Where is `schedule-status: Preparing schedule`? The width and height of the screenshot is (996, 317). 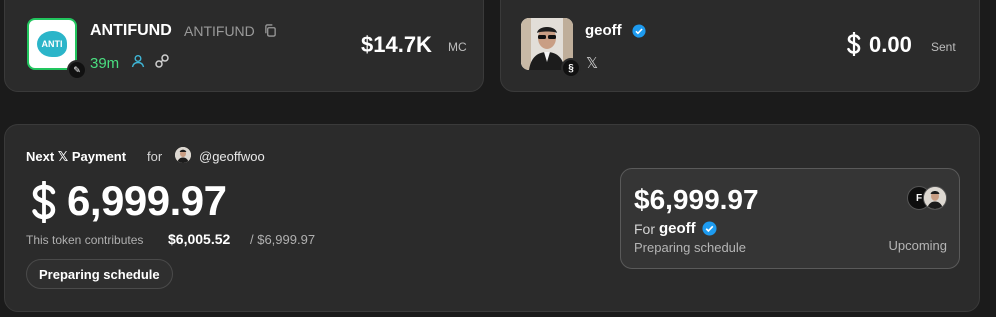
schedule-status: Preparing schedule is located at coordinates (690, 247).